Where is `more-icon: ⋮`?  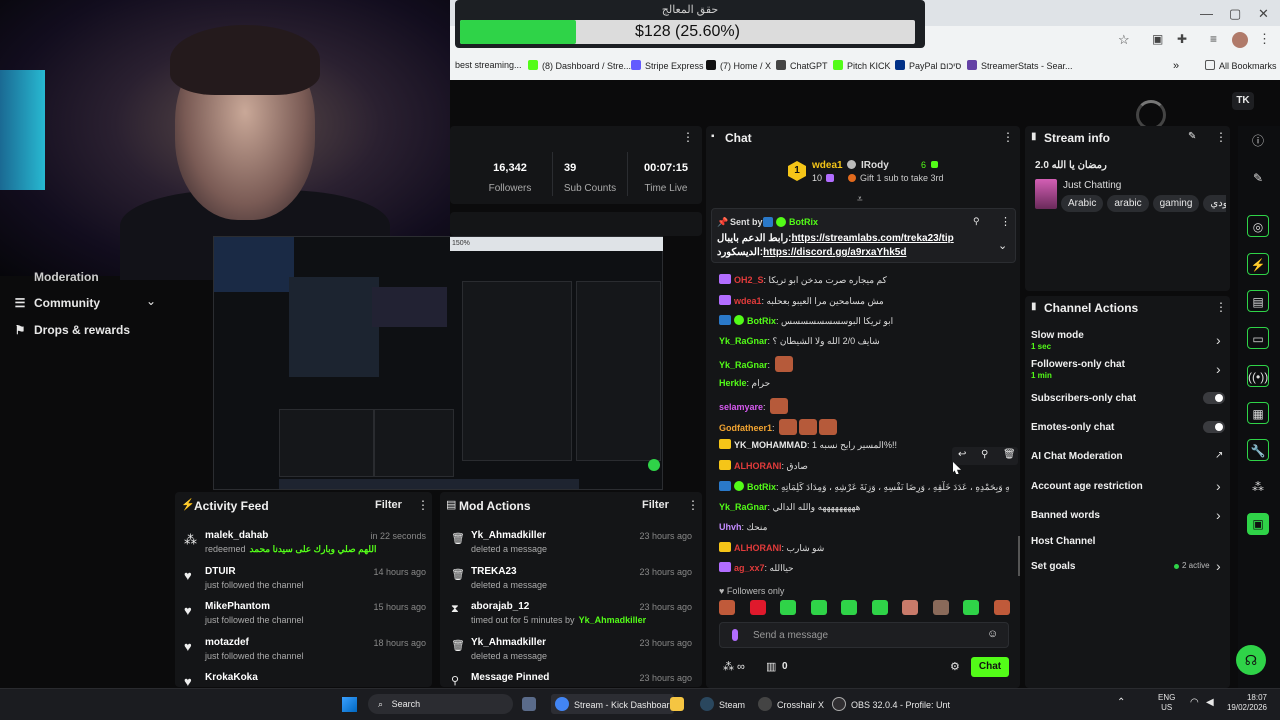 more-icon: ⋮ is located at coordinates (1264, 39).